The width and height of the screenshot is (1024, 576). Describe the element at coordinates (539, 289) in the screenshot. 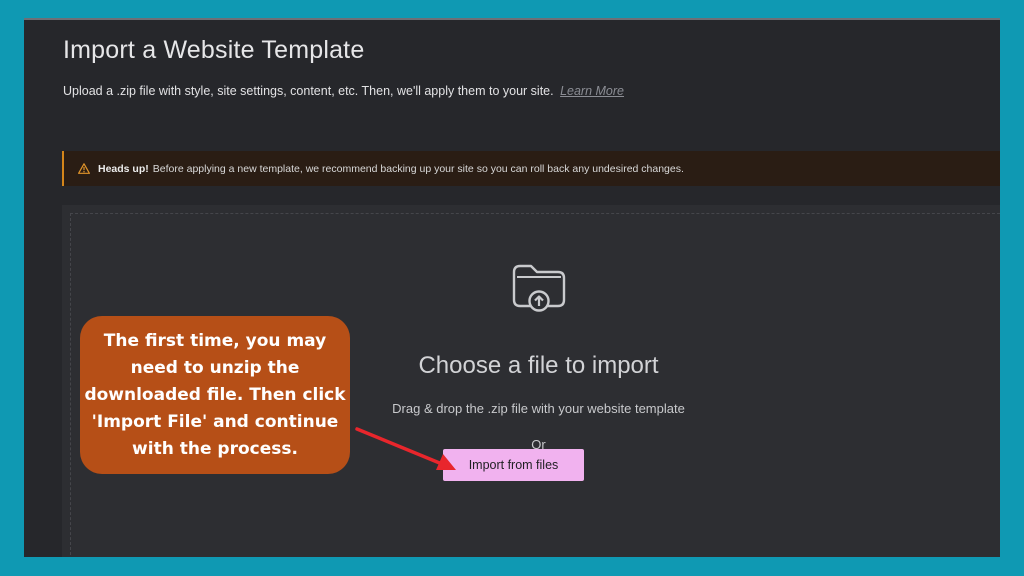

I see `folder-upload-icon` at that location.